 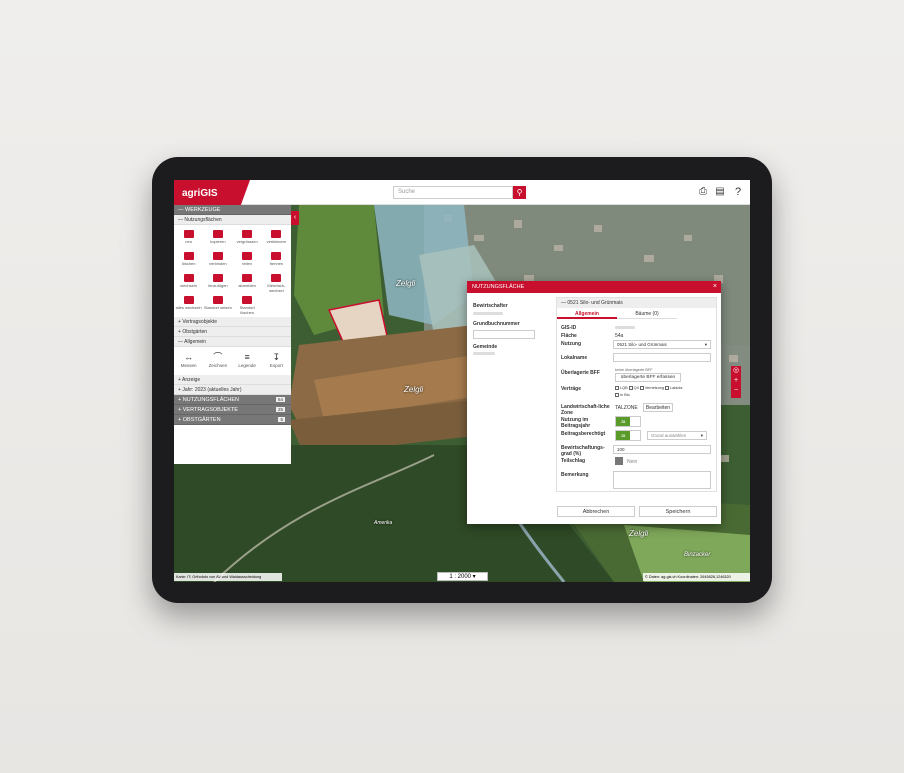 I want to click on nutzung-label: Nutzung, so click(x=571, y=344).